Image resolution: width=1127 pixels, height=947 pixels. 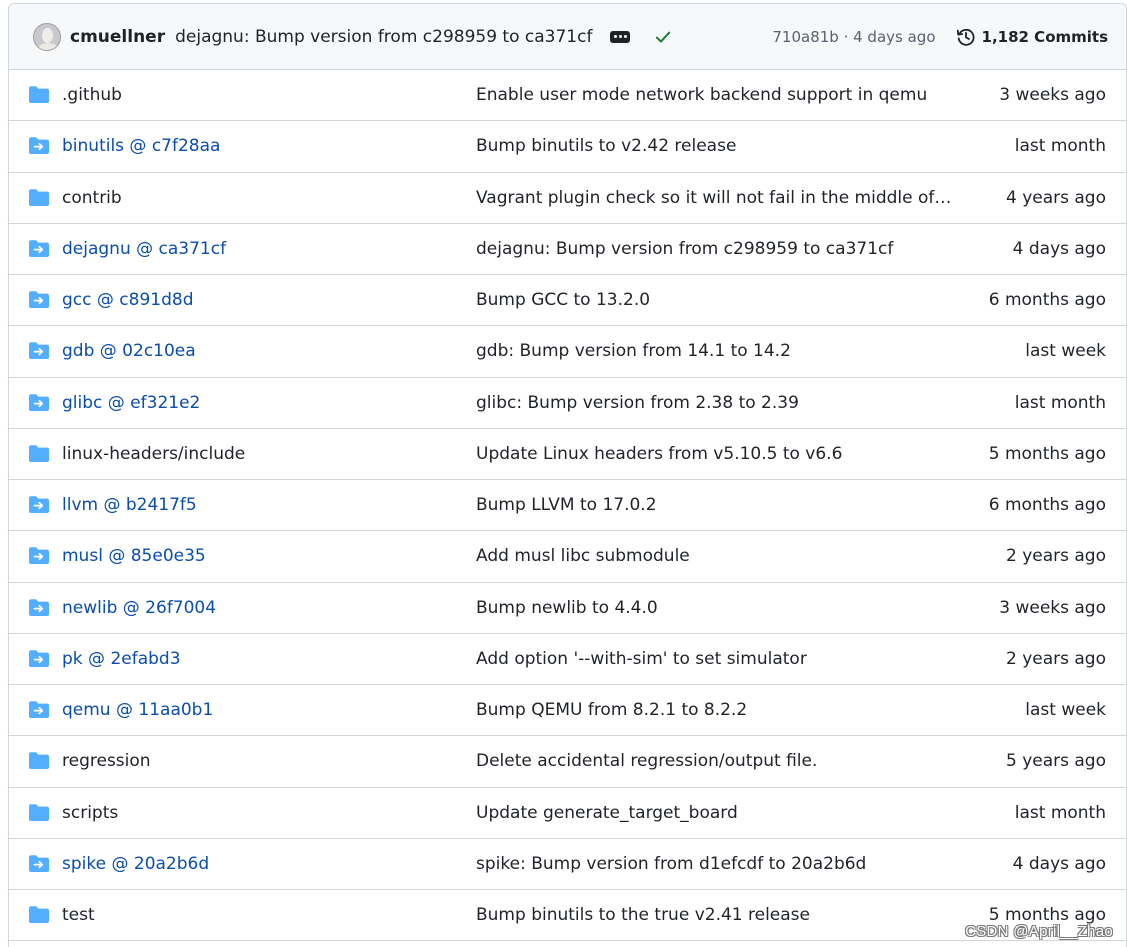 I want to click on commit-message-link: Bump newlib to 4.4.0, so click(x=716, y=608).